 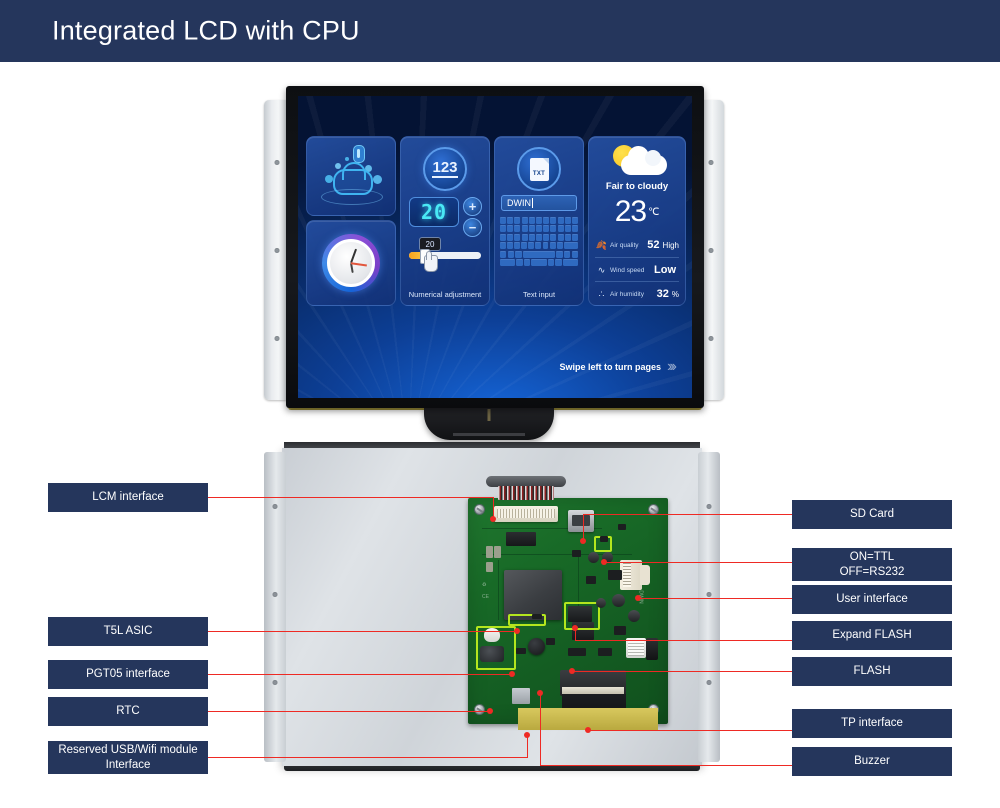 I want to click on lead-line-user, so click(x=715, y=599).